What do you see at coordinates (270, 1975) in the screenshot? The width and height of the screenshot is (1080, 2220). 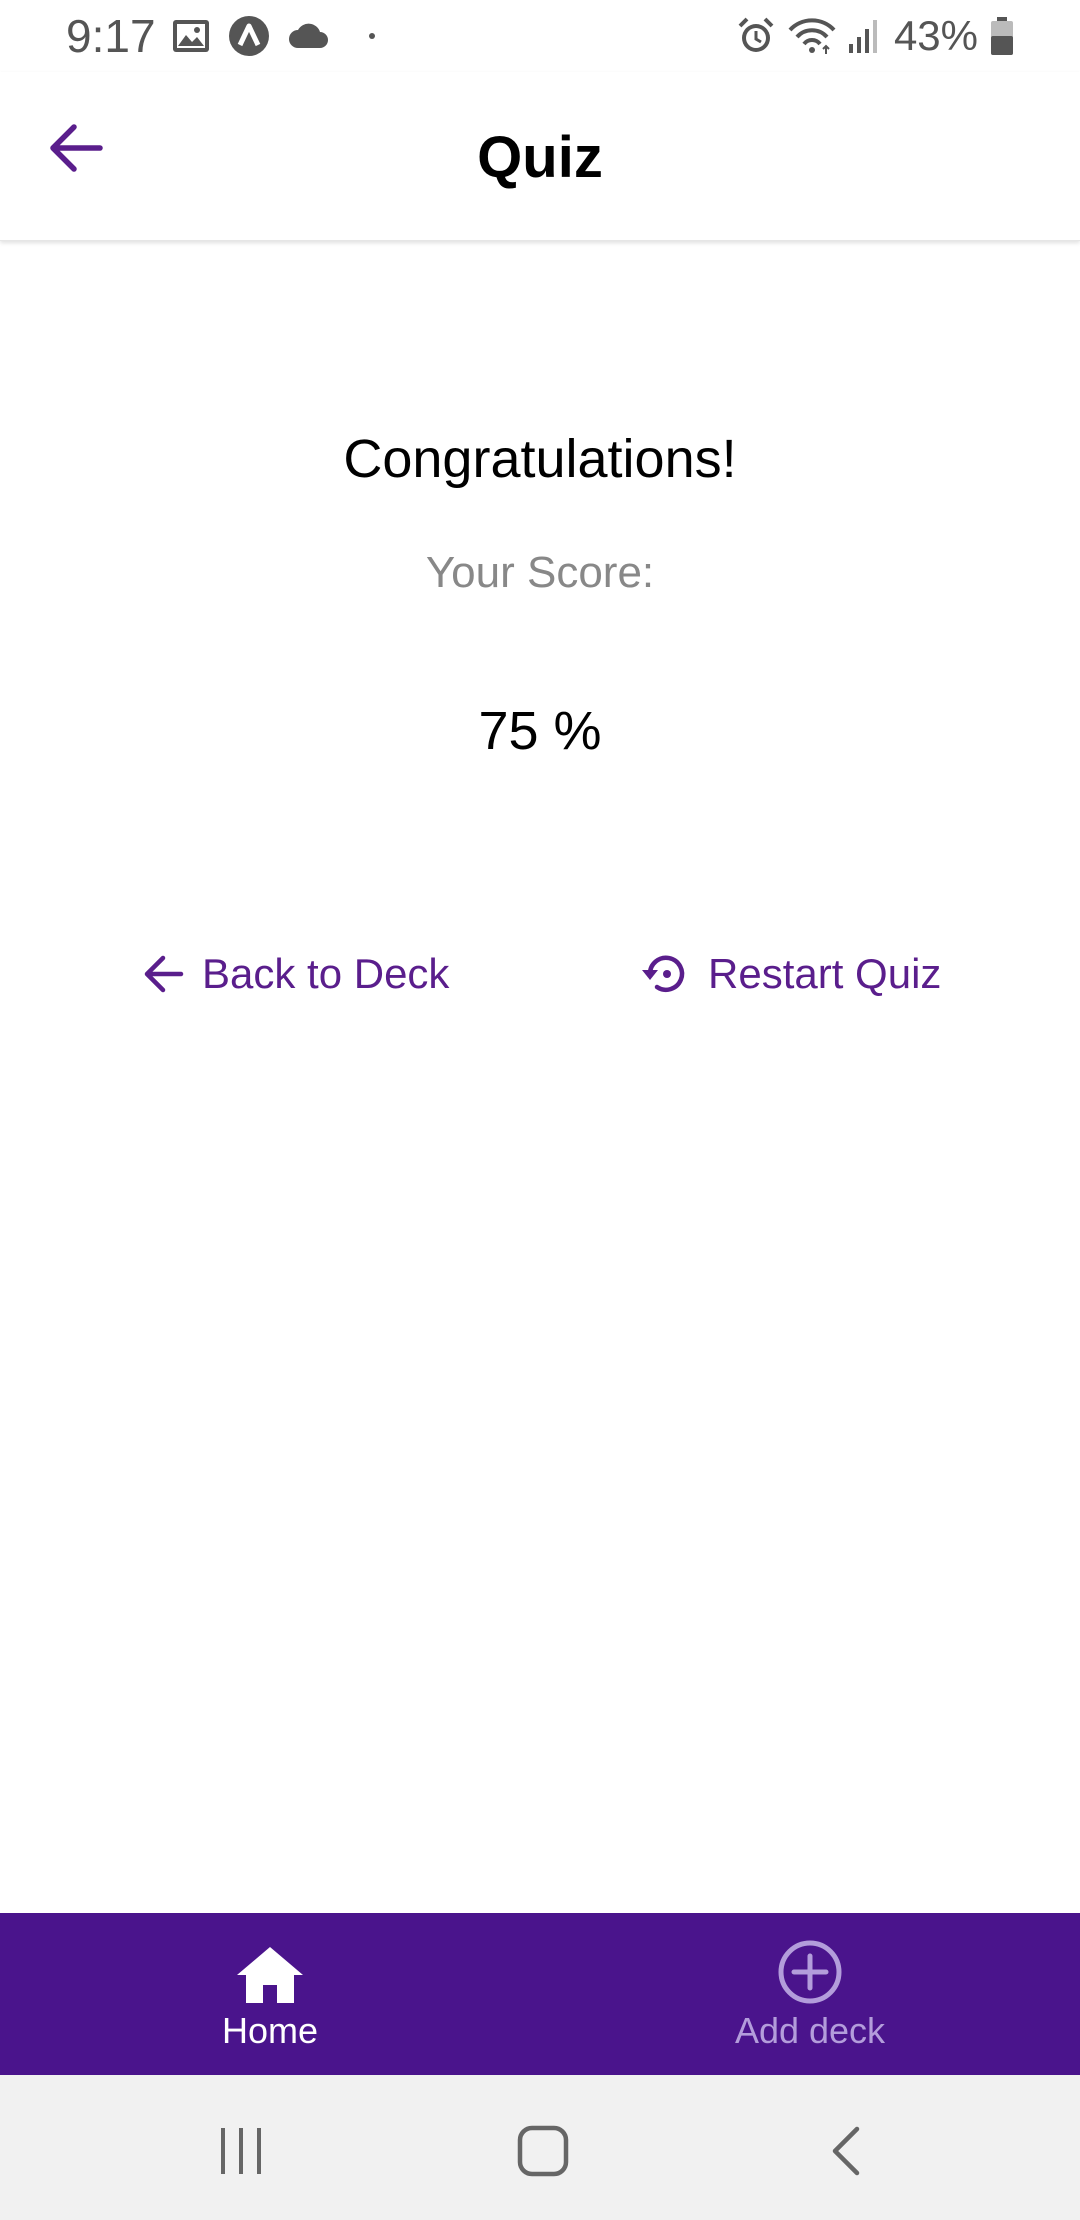 I see `home-icon` at bounding box center [270, 1975].